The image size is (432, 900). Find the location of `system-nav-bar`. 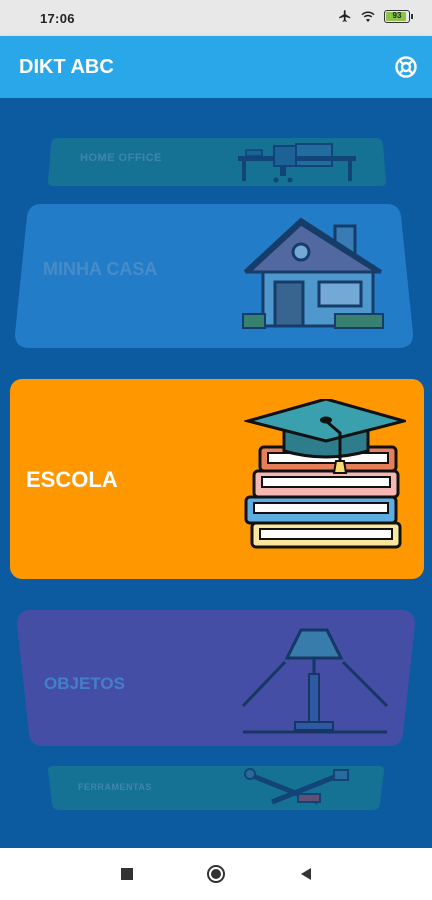

system-nav-bar is located at coordinates (216, 874).